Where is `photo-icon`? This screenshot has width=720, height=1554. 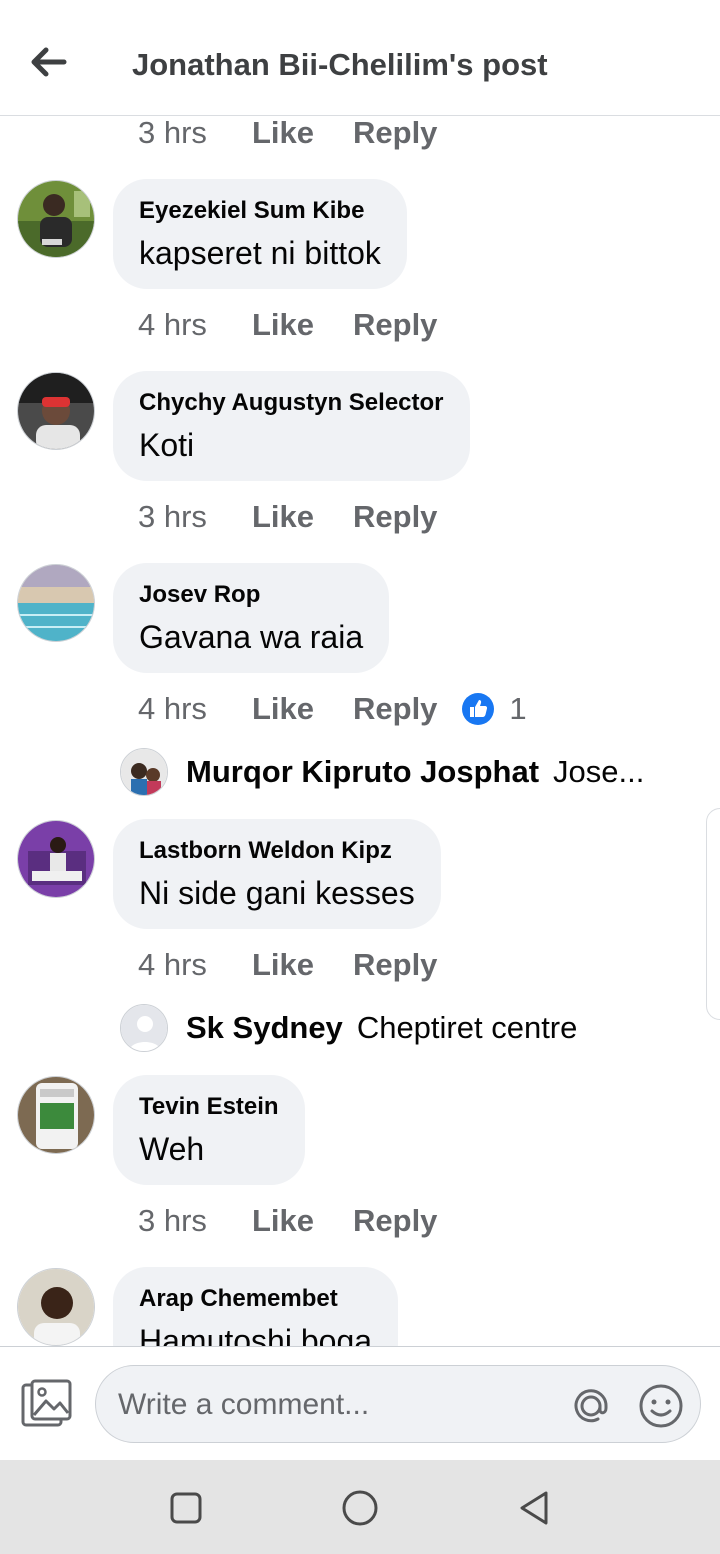 photo-icon is located at coordinates (46, 1403).